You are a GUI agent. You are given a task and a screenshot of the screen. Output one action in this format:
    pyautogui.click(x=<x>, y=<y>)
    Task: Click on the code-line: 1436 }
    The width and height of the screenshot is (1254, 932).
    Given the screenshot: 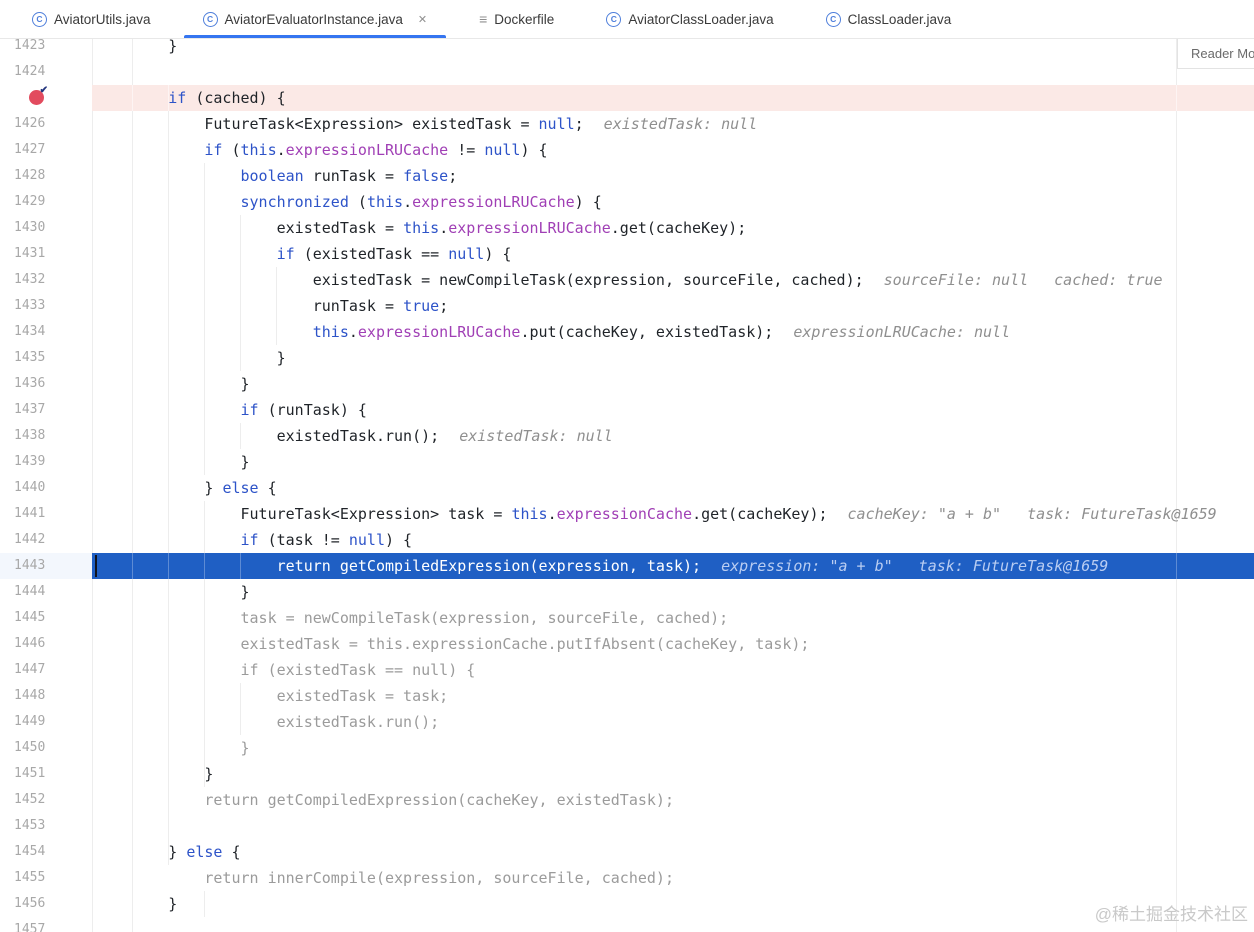 What is the action you would take?
    pyautogui.click(x=627, y=384)
    